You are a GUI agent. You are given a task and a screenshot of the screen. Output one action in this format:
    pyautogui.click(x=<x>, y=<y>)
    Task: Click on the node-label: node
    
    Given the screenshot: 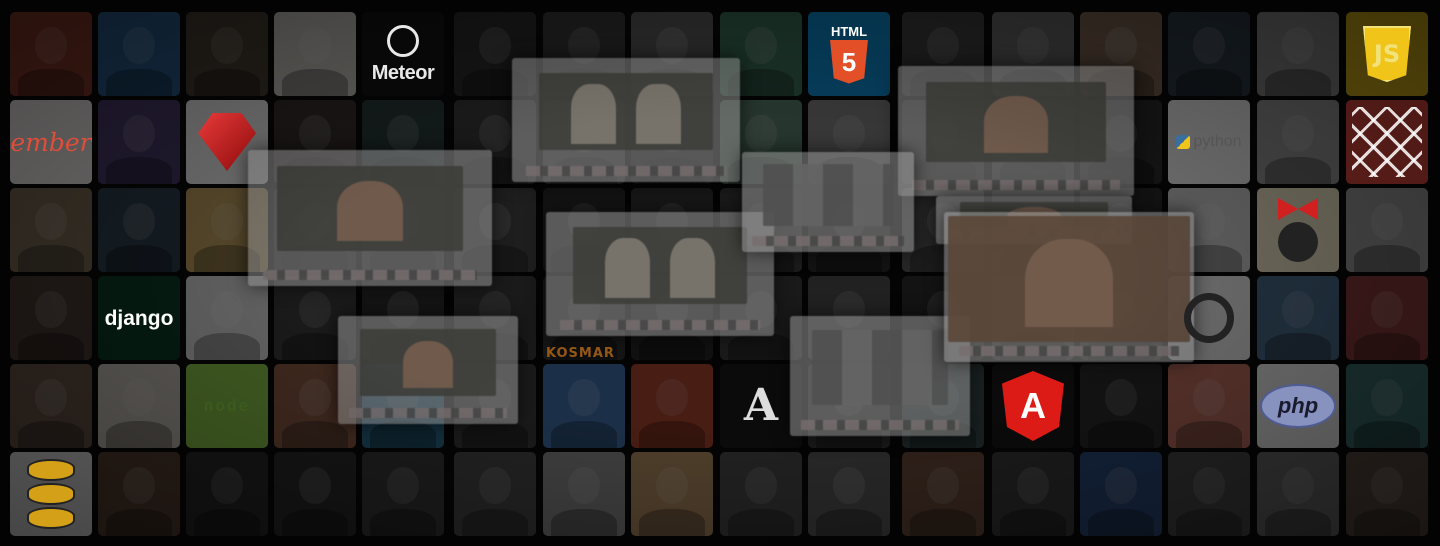 What is the action you would take?
    pyautogui.click(x=227, y=405)
    